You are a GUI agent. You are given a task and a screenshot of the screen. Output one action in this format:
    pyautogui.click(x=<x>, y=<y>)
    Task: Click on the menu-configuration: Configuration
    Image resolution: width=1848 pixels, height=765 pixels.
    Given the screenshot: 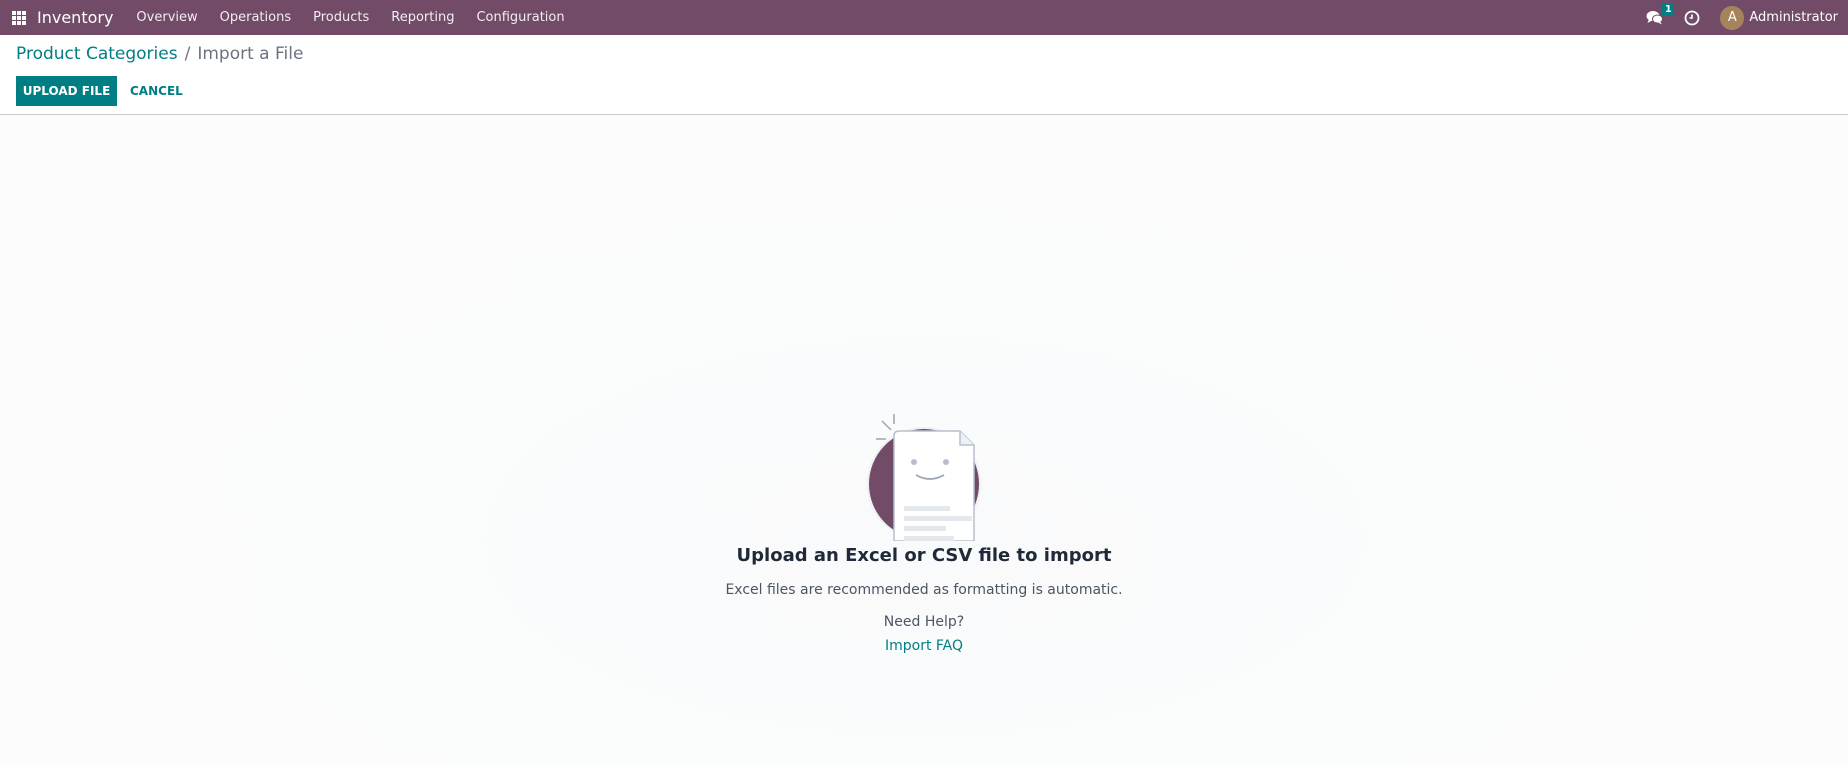 What is the action you would take?
    pyautogui.click(x=520, y=17)
    